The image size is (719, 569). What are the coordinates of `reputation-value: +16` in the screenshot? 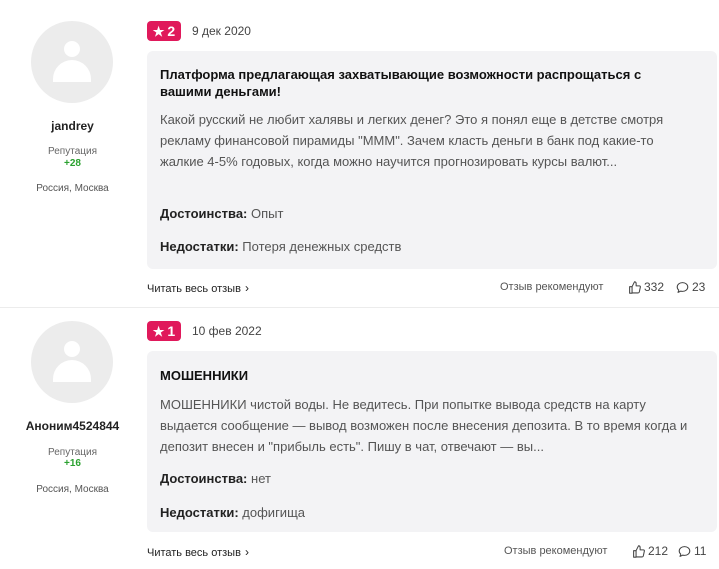 It's located at (72, 463).